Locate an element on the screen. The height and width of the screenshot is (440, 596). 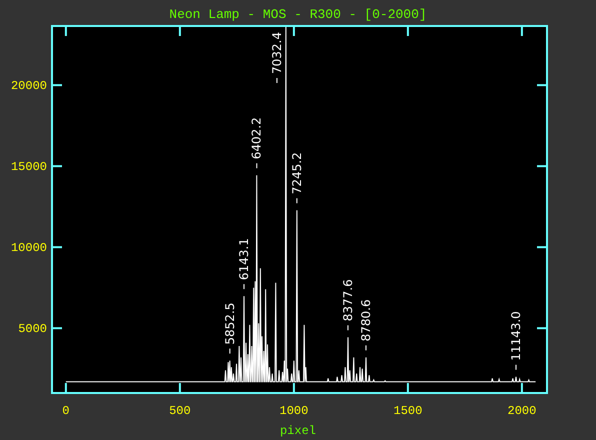
x-tick-label: 2000 is located at coordinates (522, 411).